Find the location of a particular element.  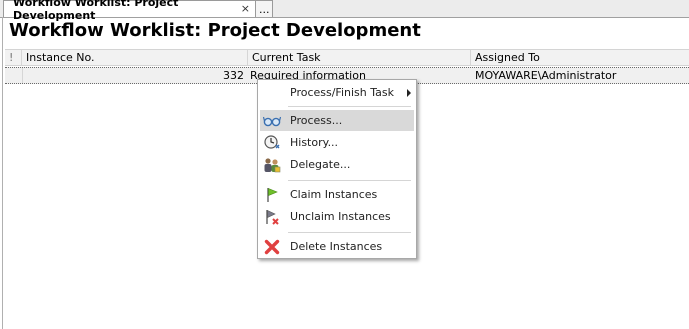

menu-item-unclaim-instances: Unclaim Instances is located at coordinates (337, 216).